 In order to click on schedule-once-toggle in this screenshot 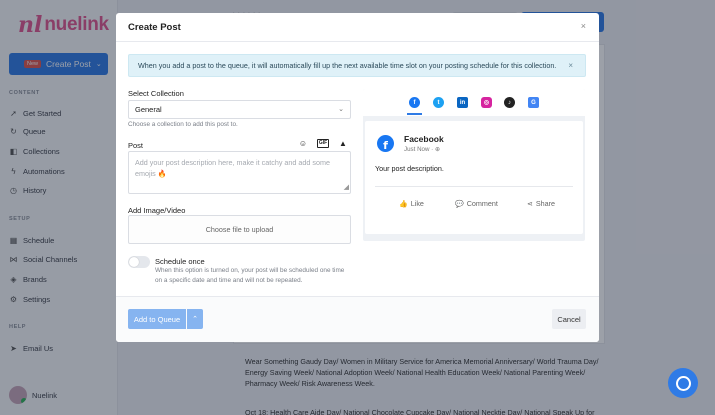, I will do `click(139, 262)`.